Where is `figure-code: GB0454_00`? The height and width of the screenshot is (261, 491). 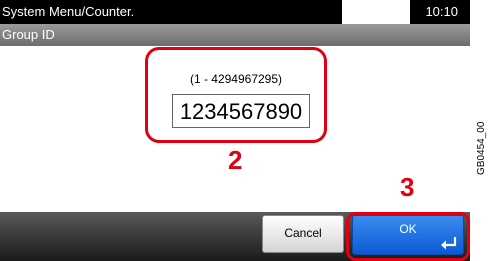 figure-code: GB0454_00 is located at coordinates (481, 148).